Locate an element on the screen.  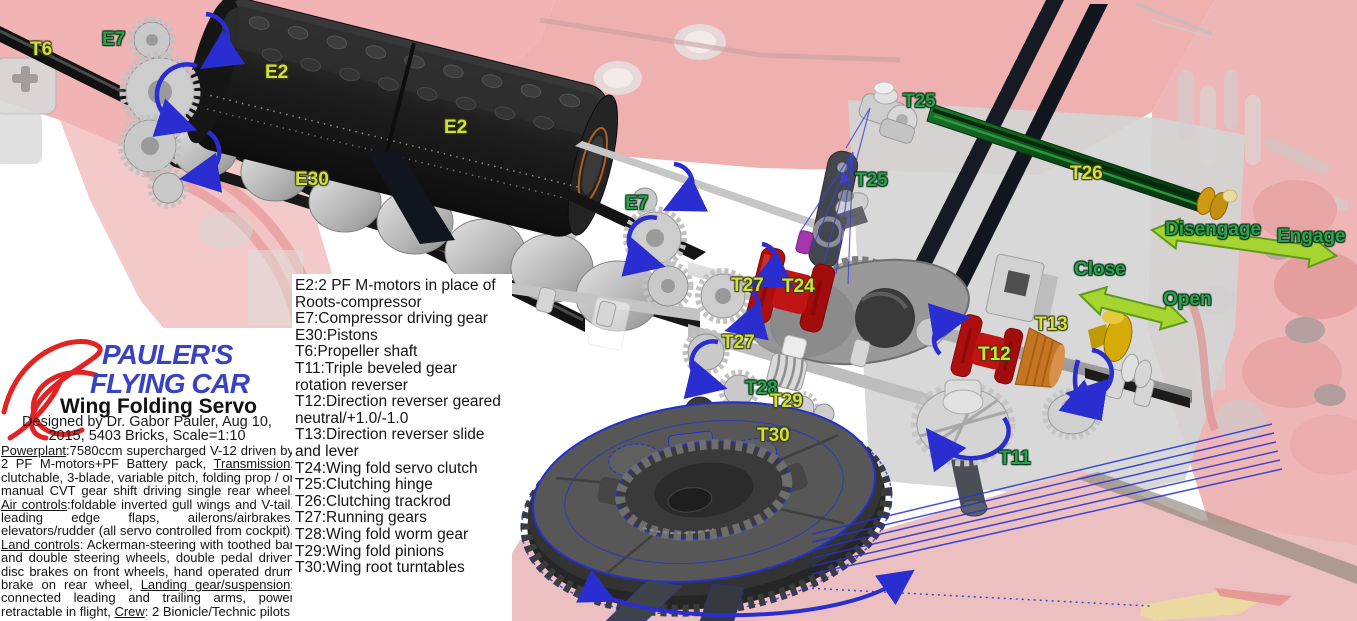
legend-item: T29:Wing fold pinions is located at coordinates (370, 551).